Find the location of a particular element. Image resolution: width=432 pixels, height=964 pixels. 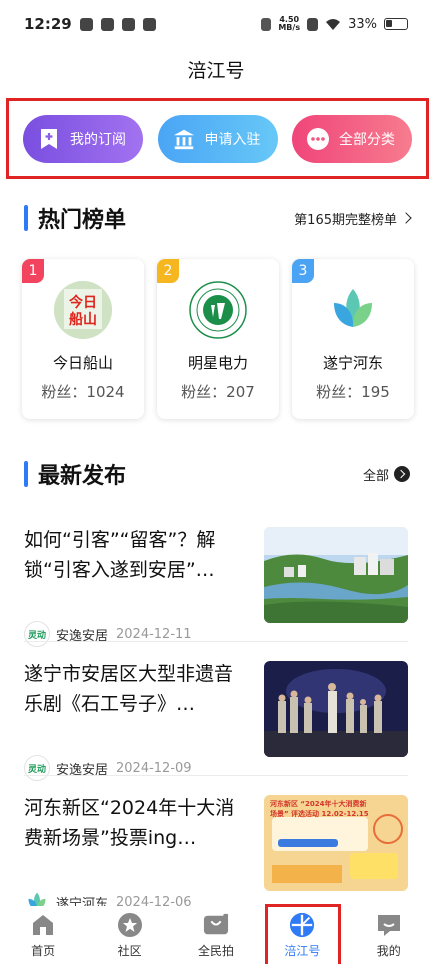

my-subscriptions-button: 我的订阅 is located at coordinates (83, 138).